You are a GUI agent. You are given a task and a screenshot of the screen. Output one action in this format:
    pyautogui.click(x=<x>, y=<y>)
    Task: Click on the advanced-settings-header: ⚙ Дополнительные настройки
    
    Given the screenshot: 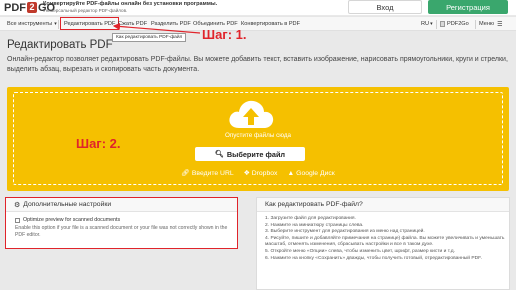 What is the action you would take?
    pyautogui.click(x=121, y=205)
    